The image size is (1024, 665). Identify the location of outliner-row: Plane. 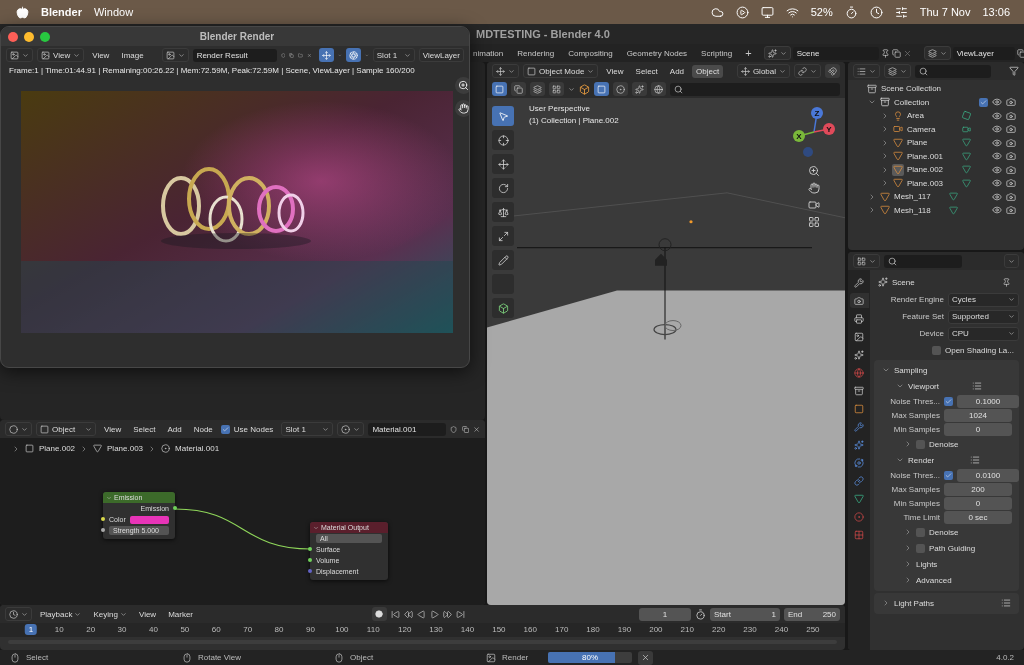
(936, 143).